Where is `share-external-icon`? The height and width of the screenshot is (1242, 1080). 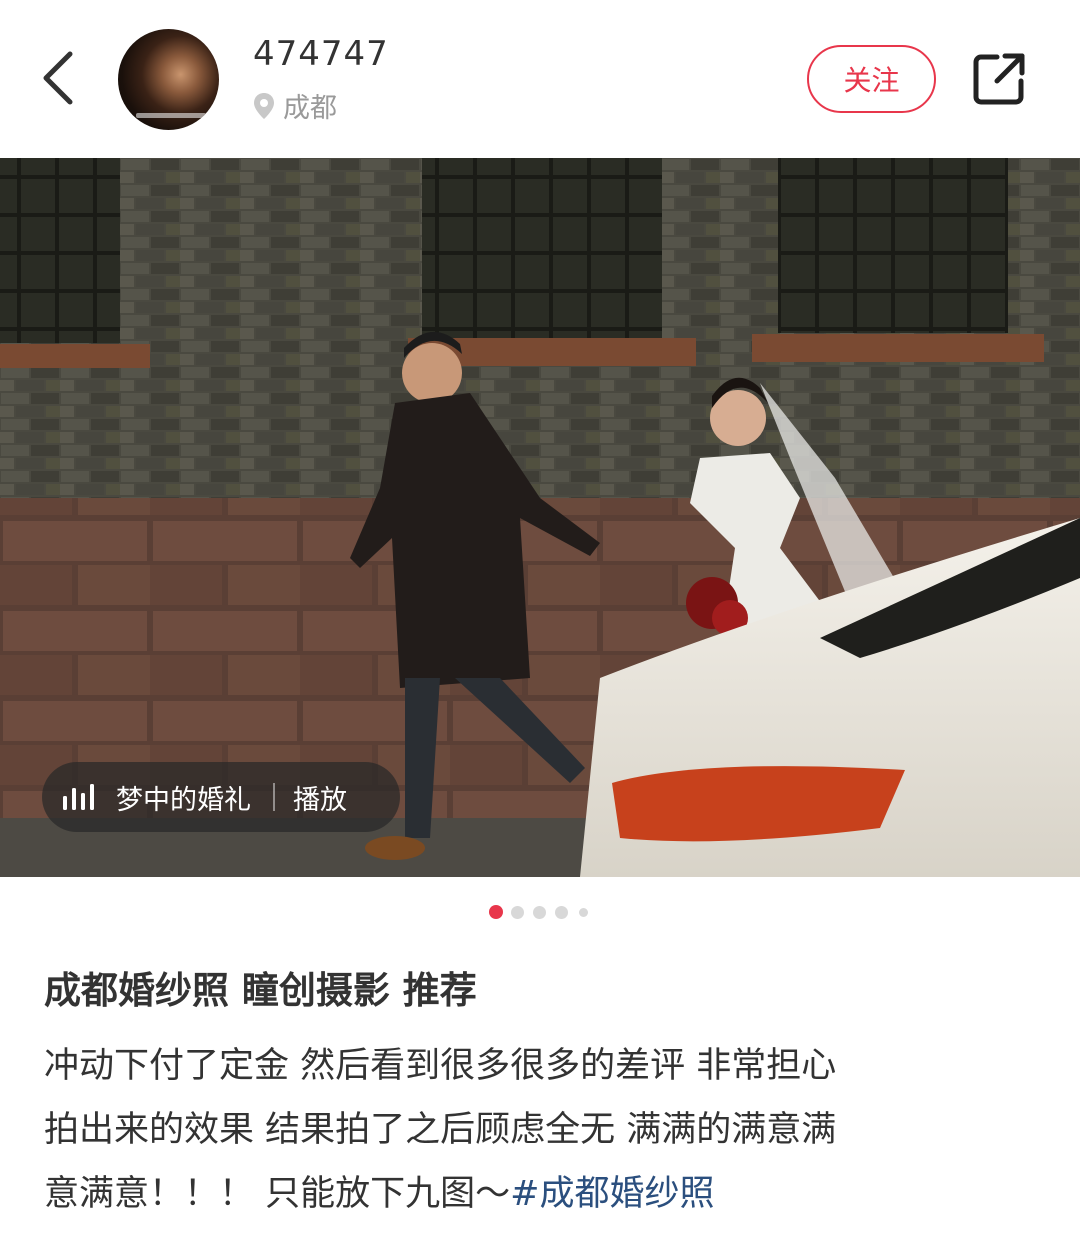 share-external-icon is located at coordinates (999, 79).